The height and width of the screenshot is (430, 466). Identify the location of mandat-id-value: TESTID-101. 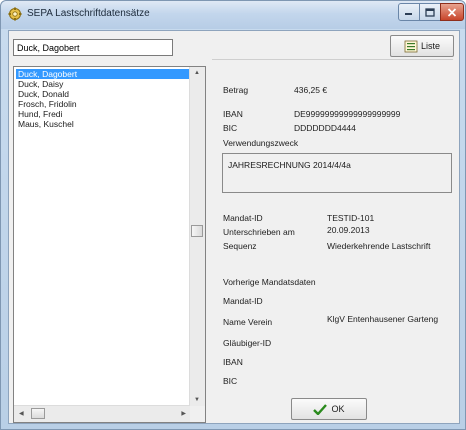
(351, 218).